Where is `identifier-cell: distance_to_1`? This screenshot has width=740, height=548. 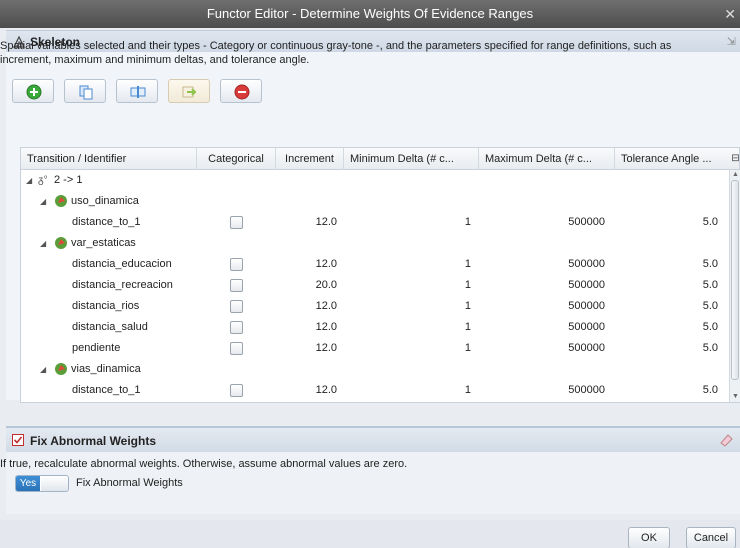 identifier-cell: distance_to_1 is located at coordinates (106, 390).